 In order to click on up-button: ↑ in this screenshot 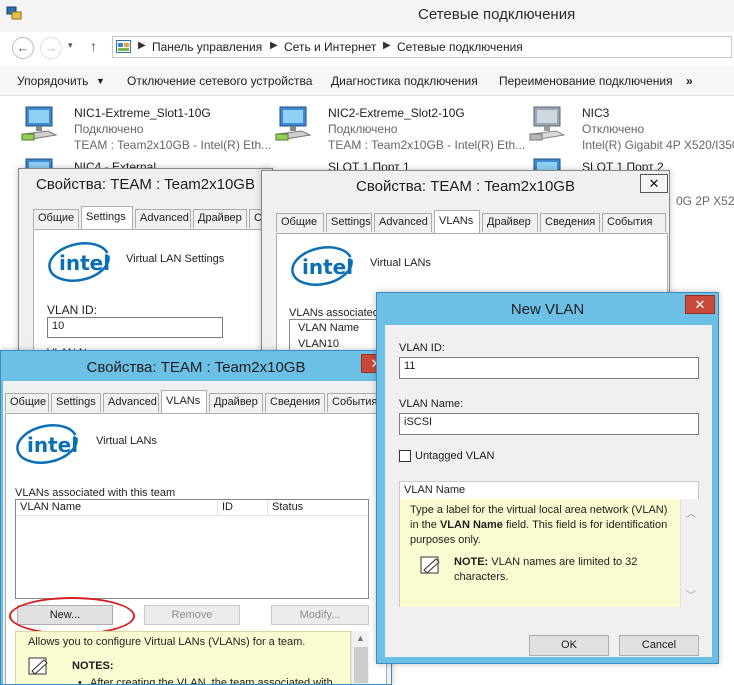, I will do `click(93, 46)`.